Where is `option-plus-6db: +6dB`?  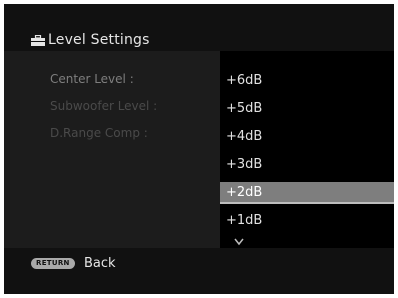
option-plus-6db: +6dB is located at coordinates (307, 81).